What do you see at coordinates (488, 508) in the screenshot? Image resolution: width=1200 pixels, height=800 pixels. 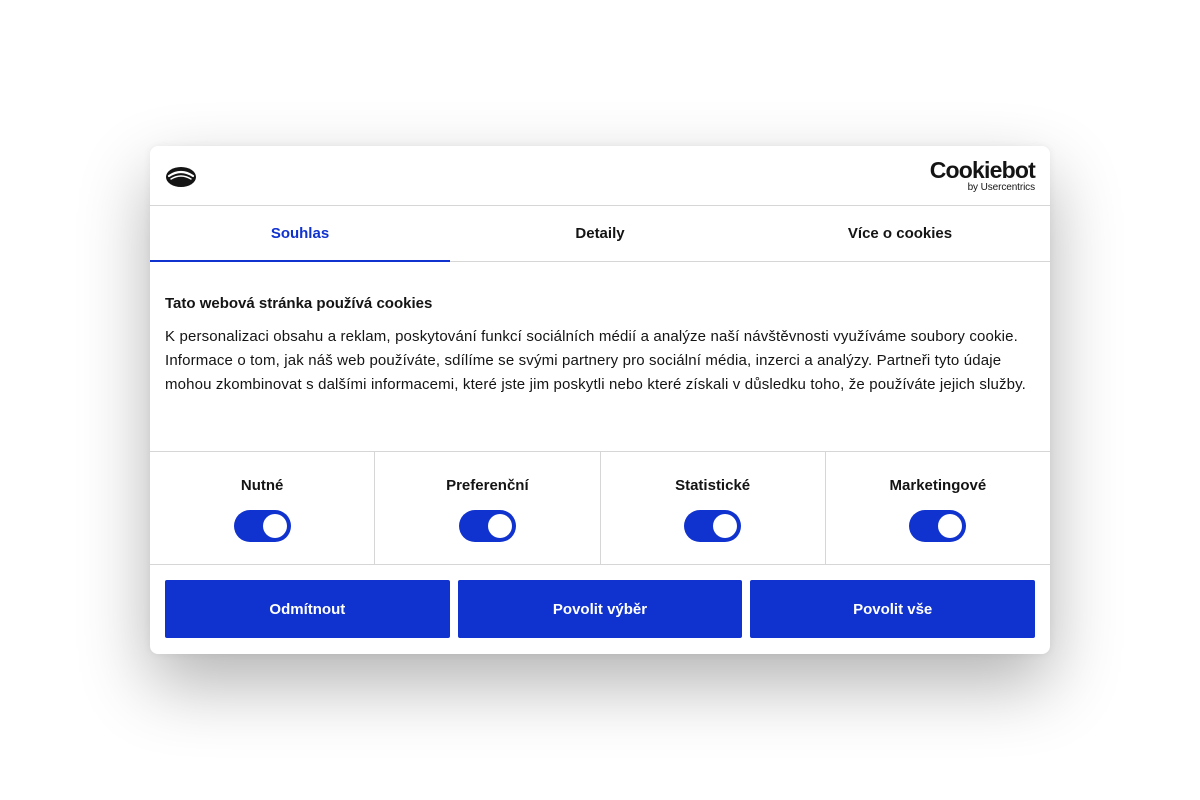 I see `category-preferencni: Preferenční` at bounding box center [488, 508].